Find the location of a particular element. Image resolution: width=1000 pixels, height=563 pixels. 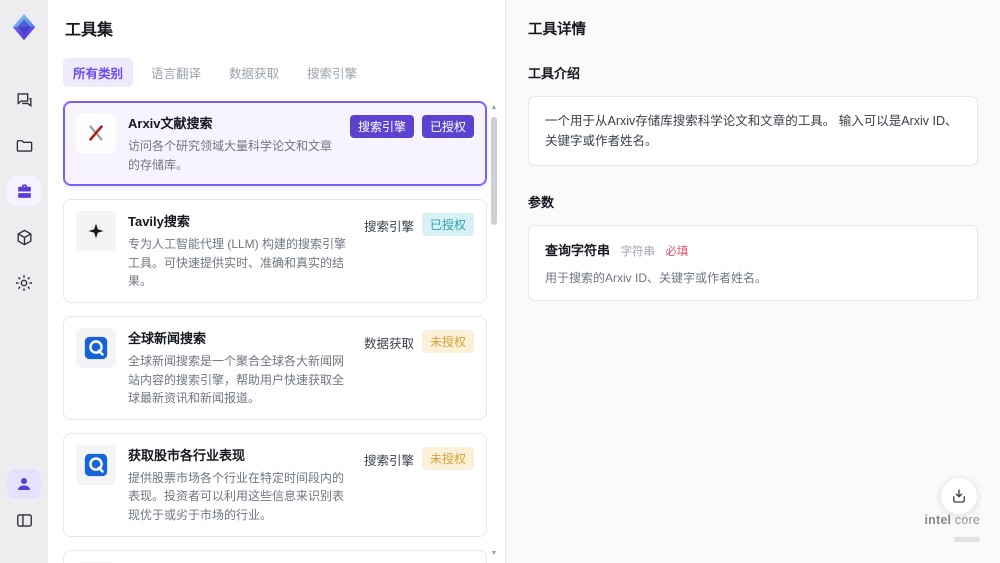

param-box: 查询字符串 字符串 必填 用于搜索的Arxiv ID、关键字或作者姓名。 is located at coordinates (753, 263).